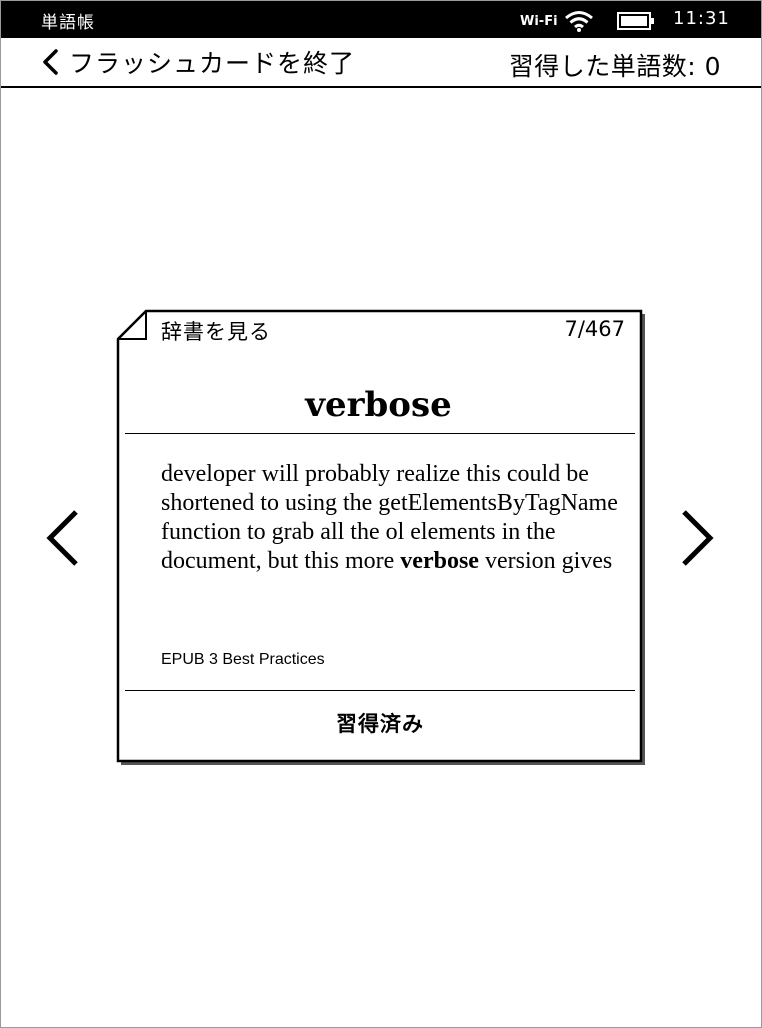  I want to click on clock: 11:31, so click(701, 18).